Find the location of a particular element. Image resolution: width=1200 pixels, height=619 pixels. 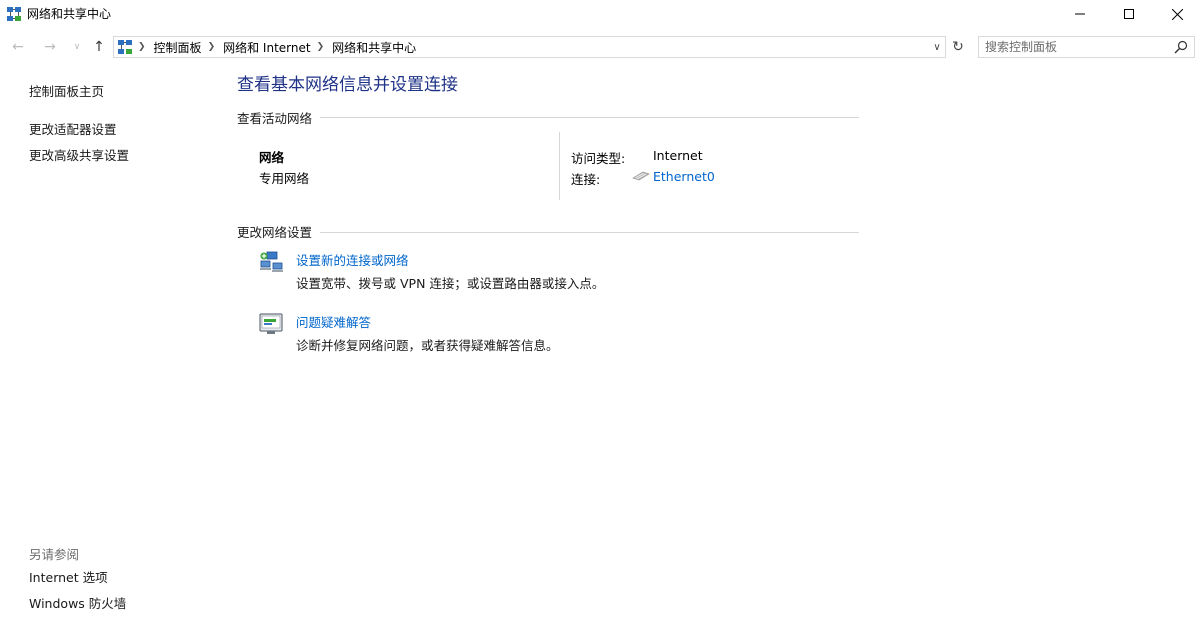

refresh-button: ↻ is located at coordinates (958, 47).